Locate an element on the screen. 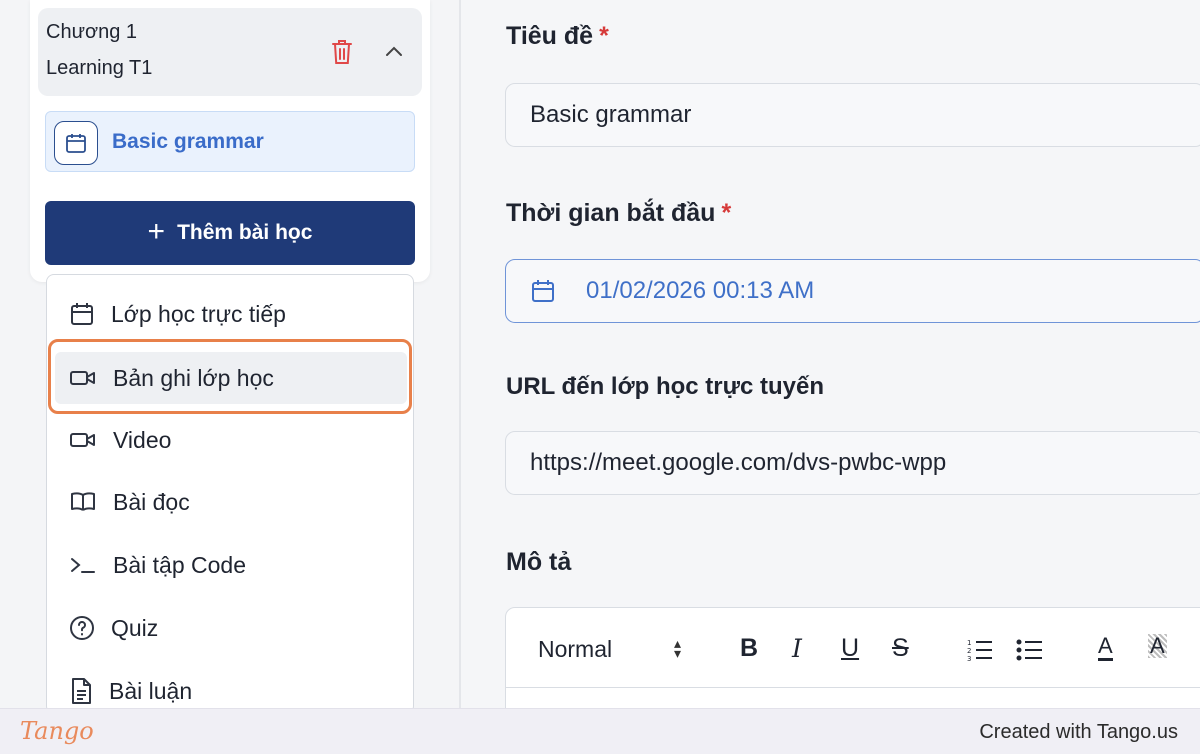  menu-item-label: Bài đọc is located at coordinates (151, 501).